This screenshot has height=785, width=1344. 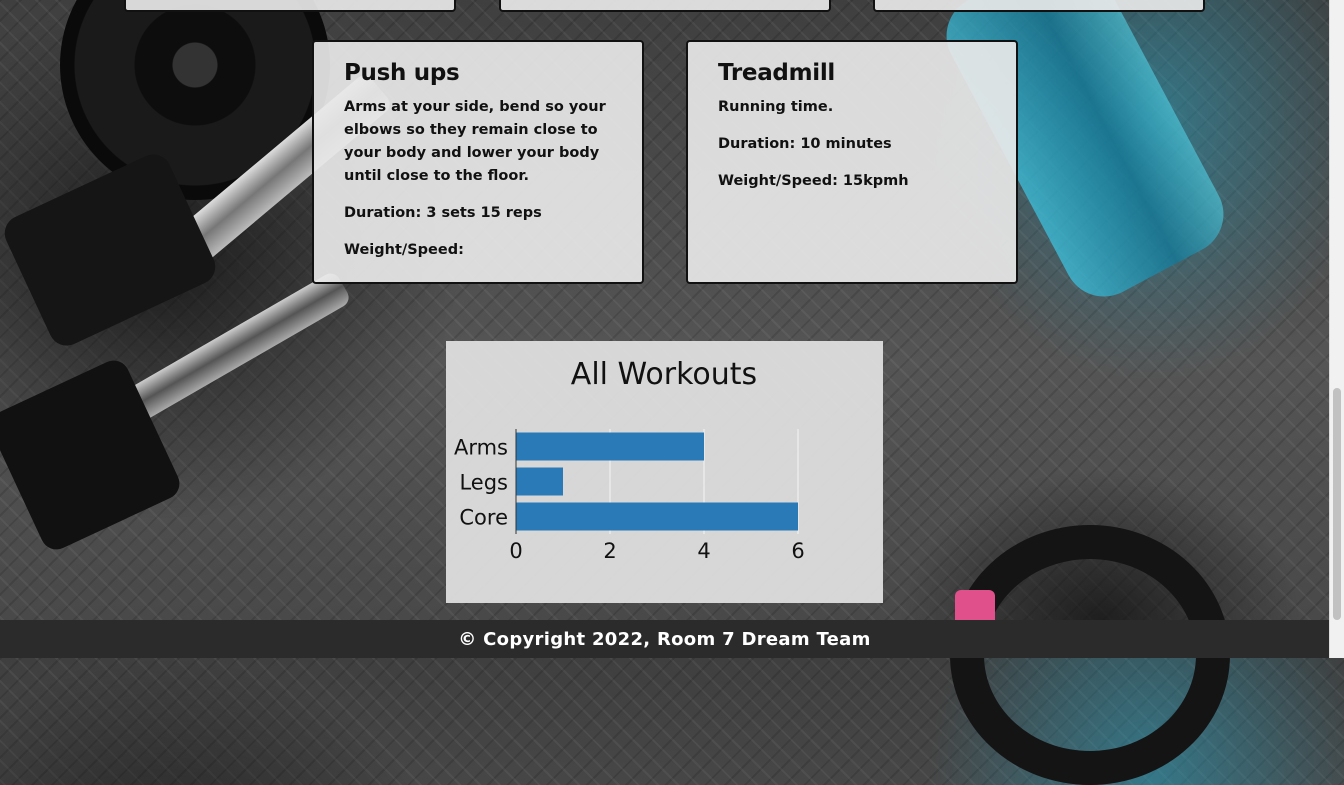 I want to click on weight-plate-image, so click(x=195, y=100).